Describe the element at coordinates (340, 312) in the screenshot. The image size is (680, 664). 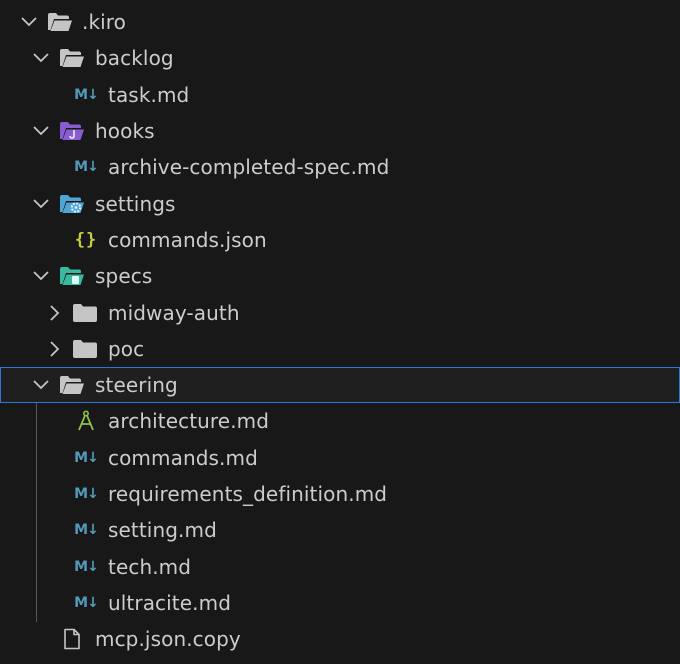
I see `tree-item-midway-auth: midway-auth` at that location.